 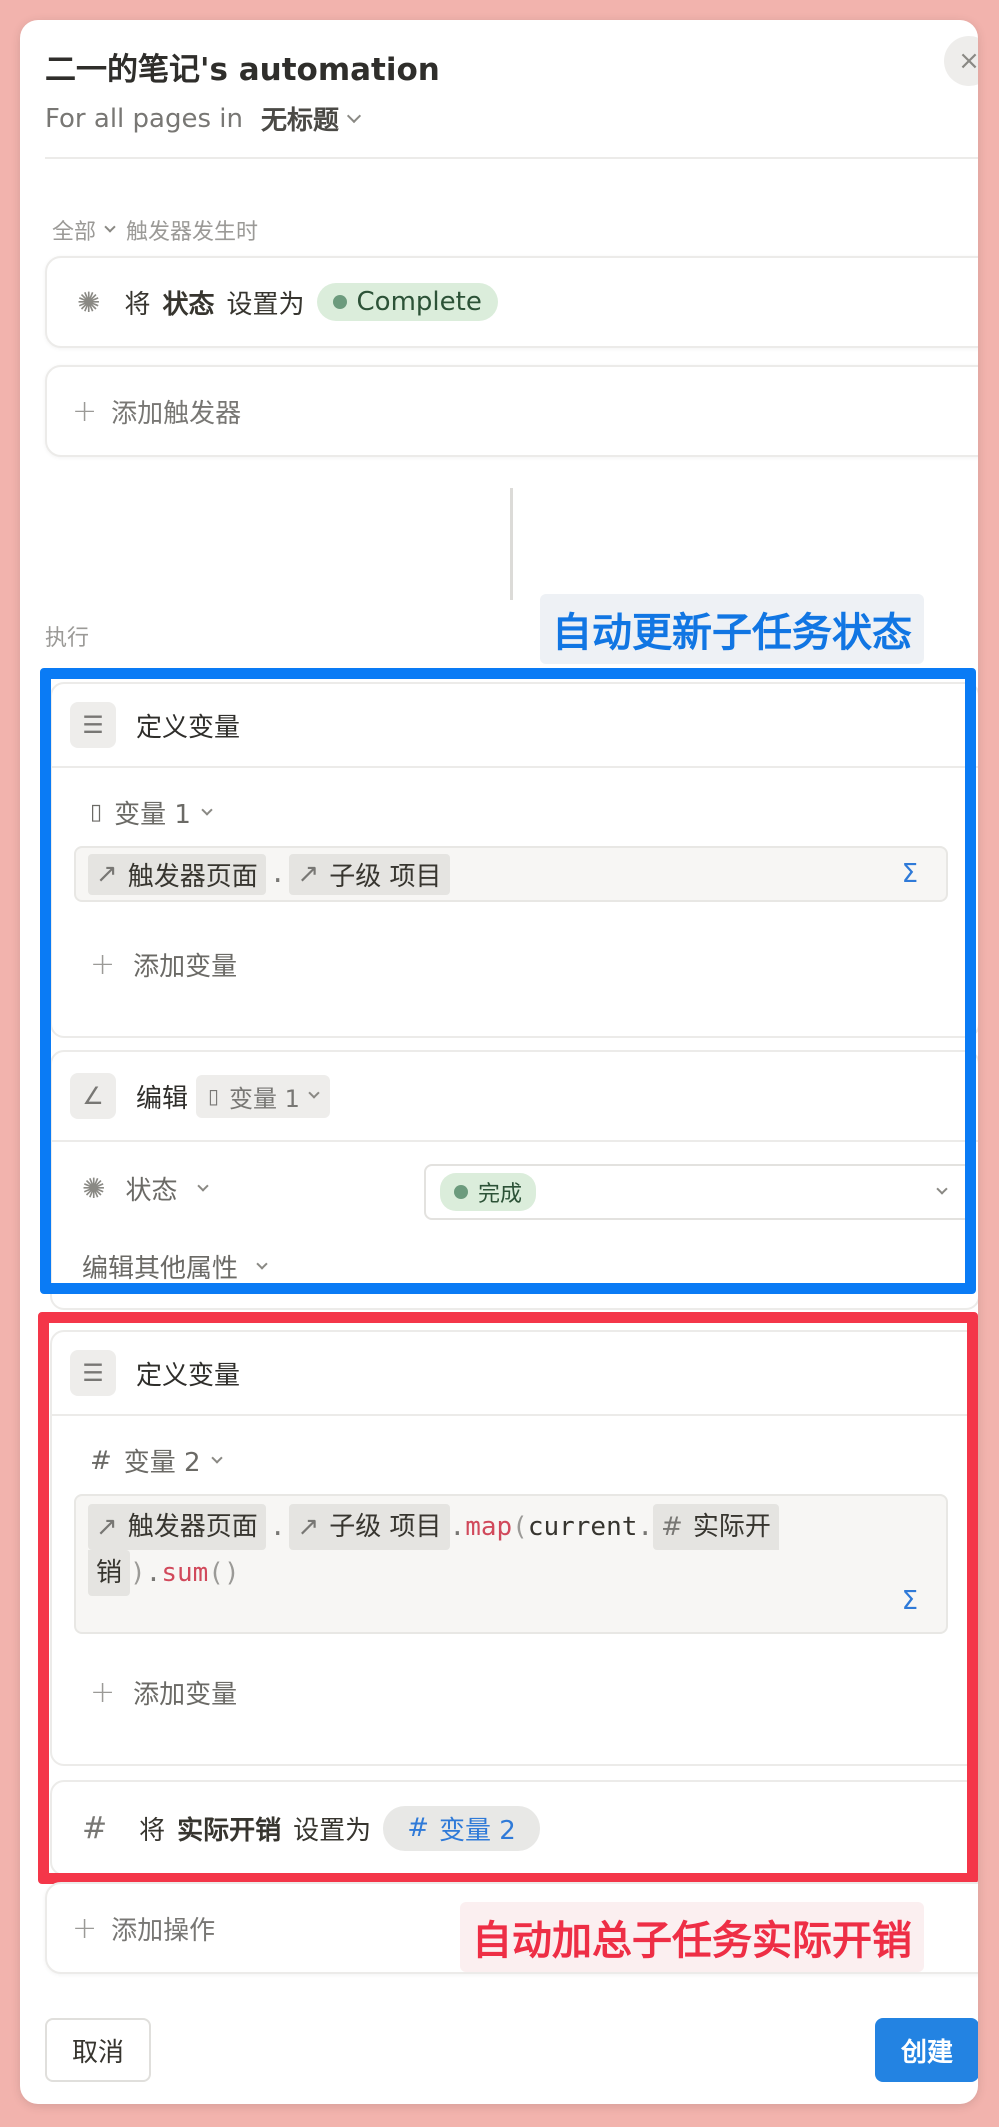 What do you see at coordinates (152, 815) in the screenshot?
I see `variable-name: 变量 1` at bounding box center [152, 815].